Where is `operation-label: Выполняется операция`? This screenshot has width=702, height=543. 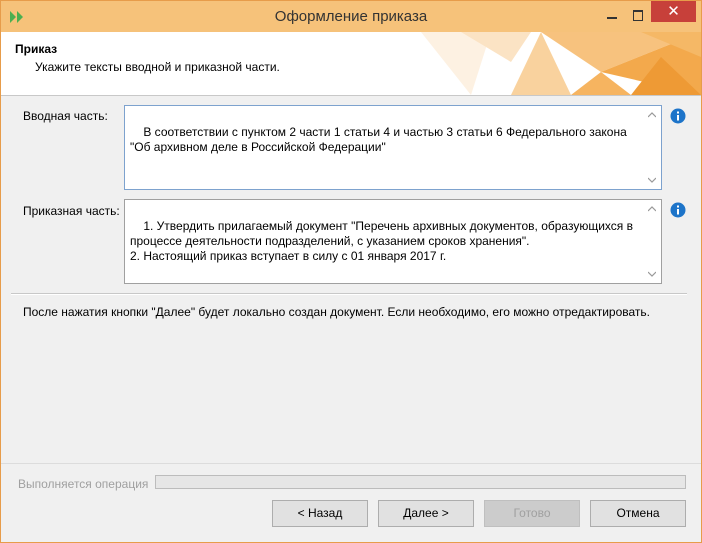
operation-label: Выполняется операция is located at coordinates (83, 484).